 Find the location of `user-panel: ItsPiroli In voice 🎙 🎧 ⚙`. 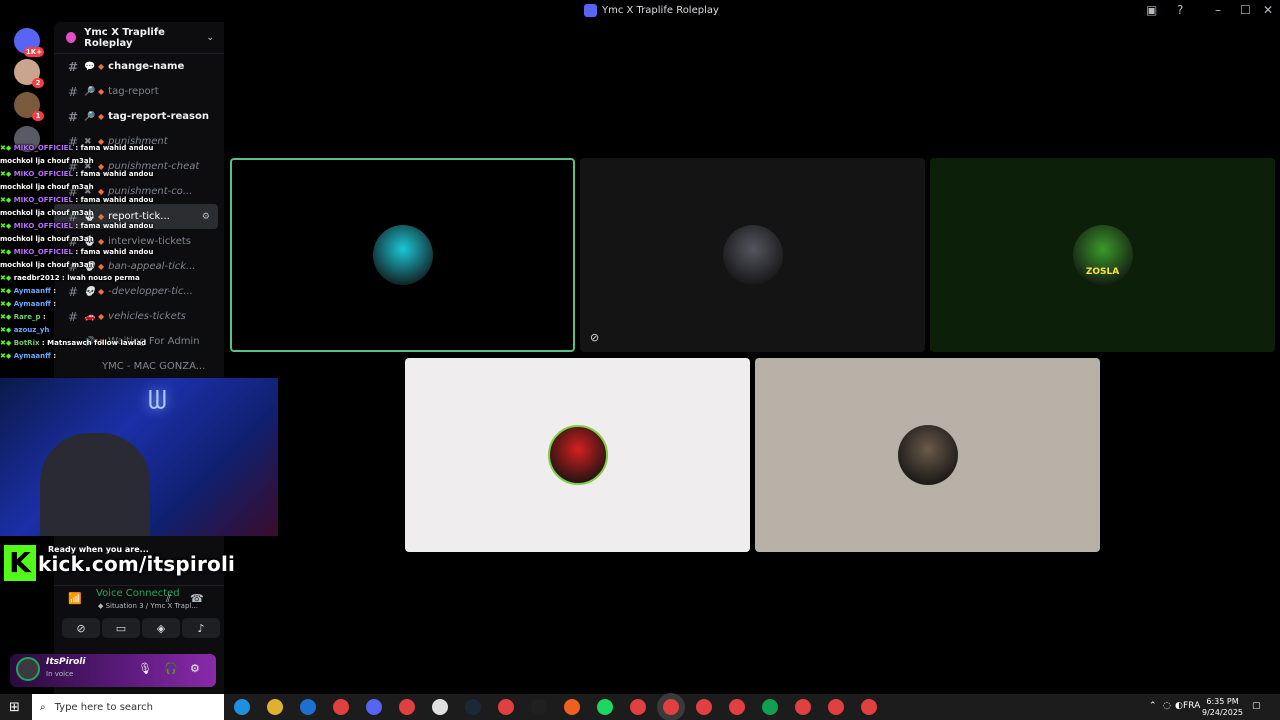

user-panel: ItsPiroli In voice 🎙 🎧 ⚙ is located at coordinates (113, 670).